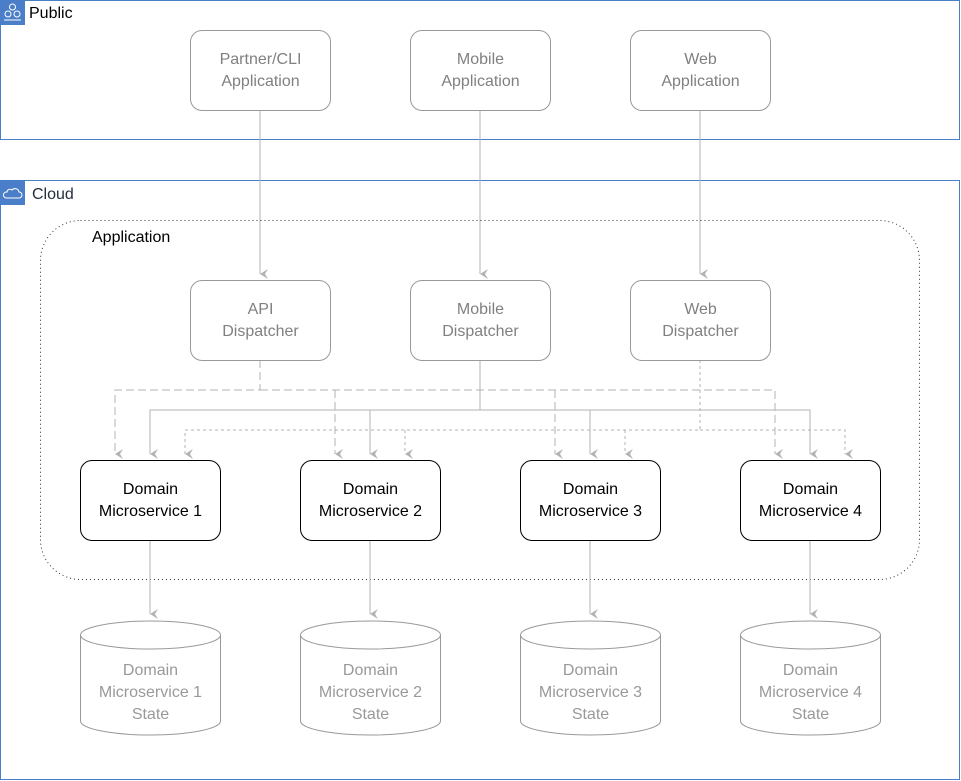 Image resolution: width=961 pixels, height=781 pixels. What do you see at coordinates (370, 500) in the screenshot?
I see `domain-microservice-2: Domain Microservice 2` at bounding box center [370, 500].